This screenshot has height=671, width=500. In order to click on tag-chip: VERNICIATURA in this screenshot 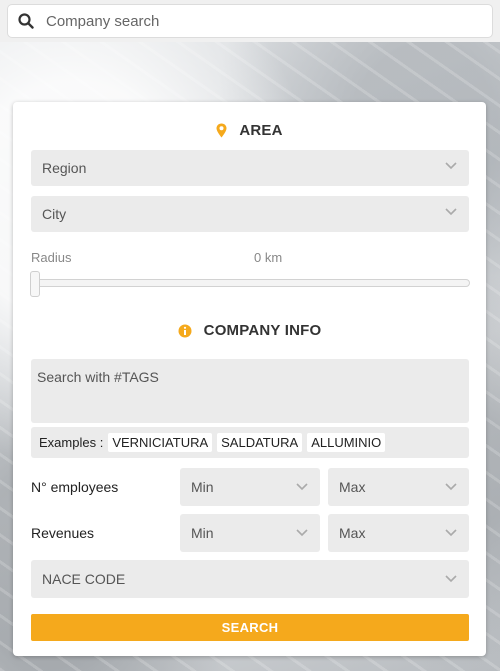, I will do `click(160, 442)`.